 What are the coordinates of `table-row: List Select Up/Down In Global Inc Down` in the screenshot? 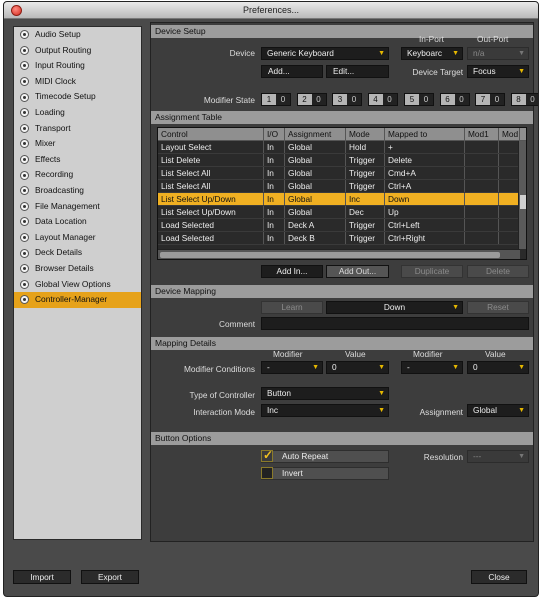 It's located at (342, 199).